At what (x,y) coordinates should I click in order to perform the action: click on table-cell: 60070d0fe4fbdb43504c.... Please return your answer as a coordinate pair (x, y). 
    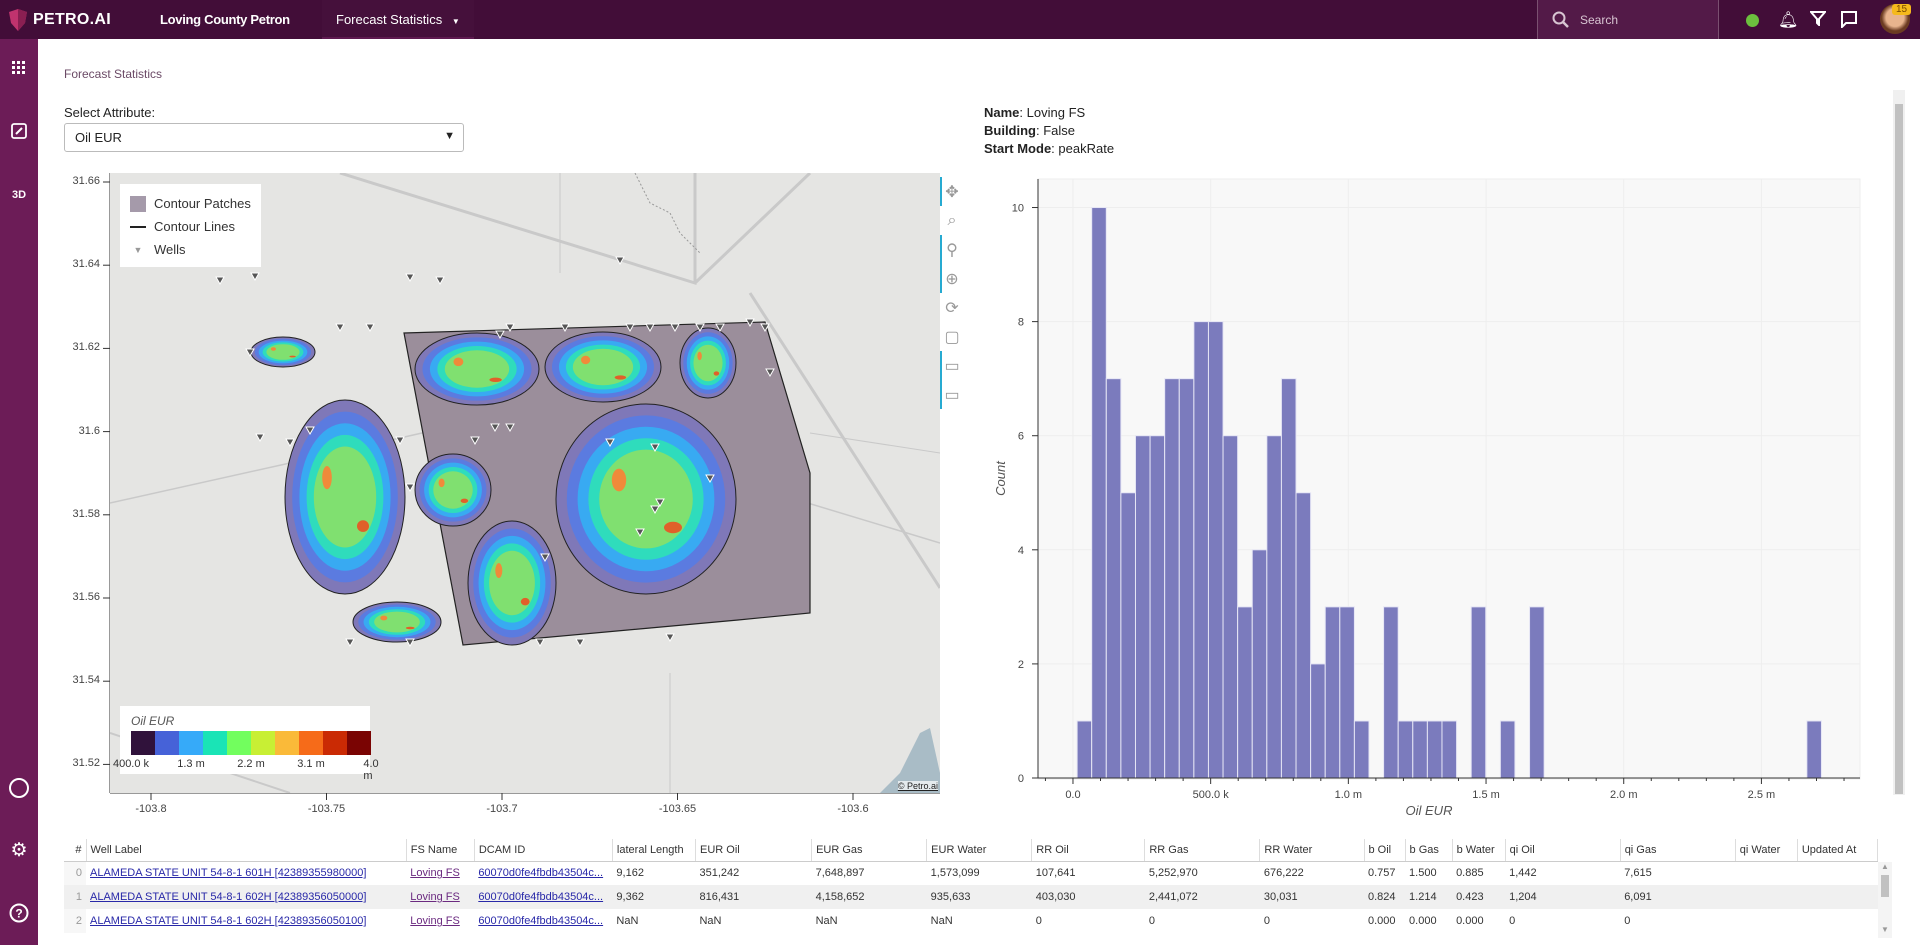
    Looking at the image, I should click on (543, 897).